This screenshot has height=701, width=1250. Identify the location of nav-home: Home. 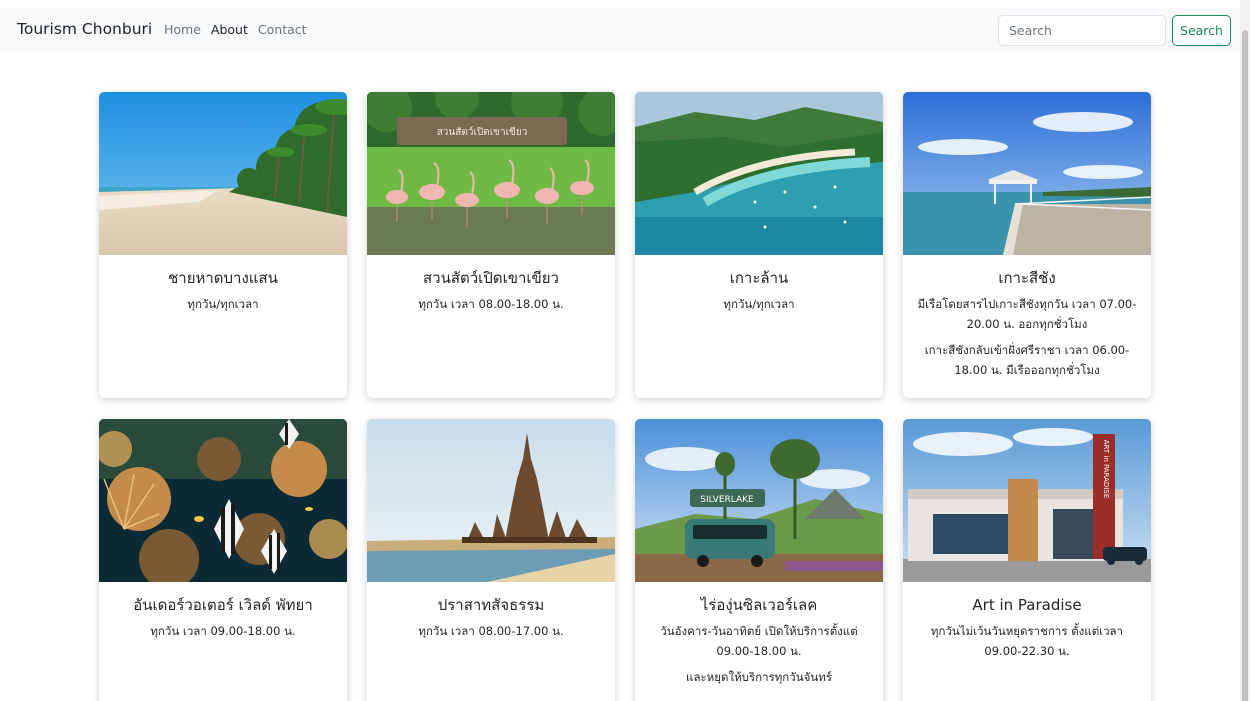
(182, 29).